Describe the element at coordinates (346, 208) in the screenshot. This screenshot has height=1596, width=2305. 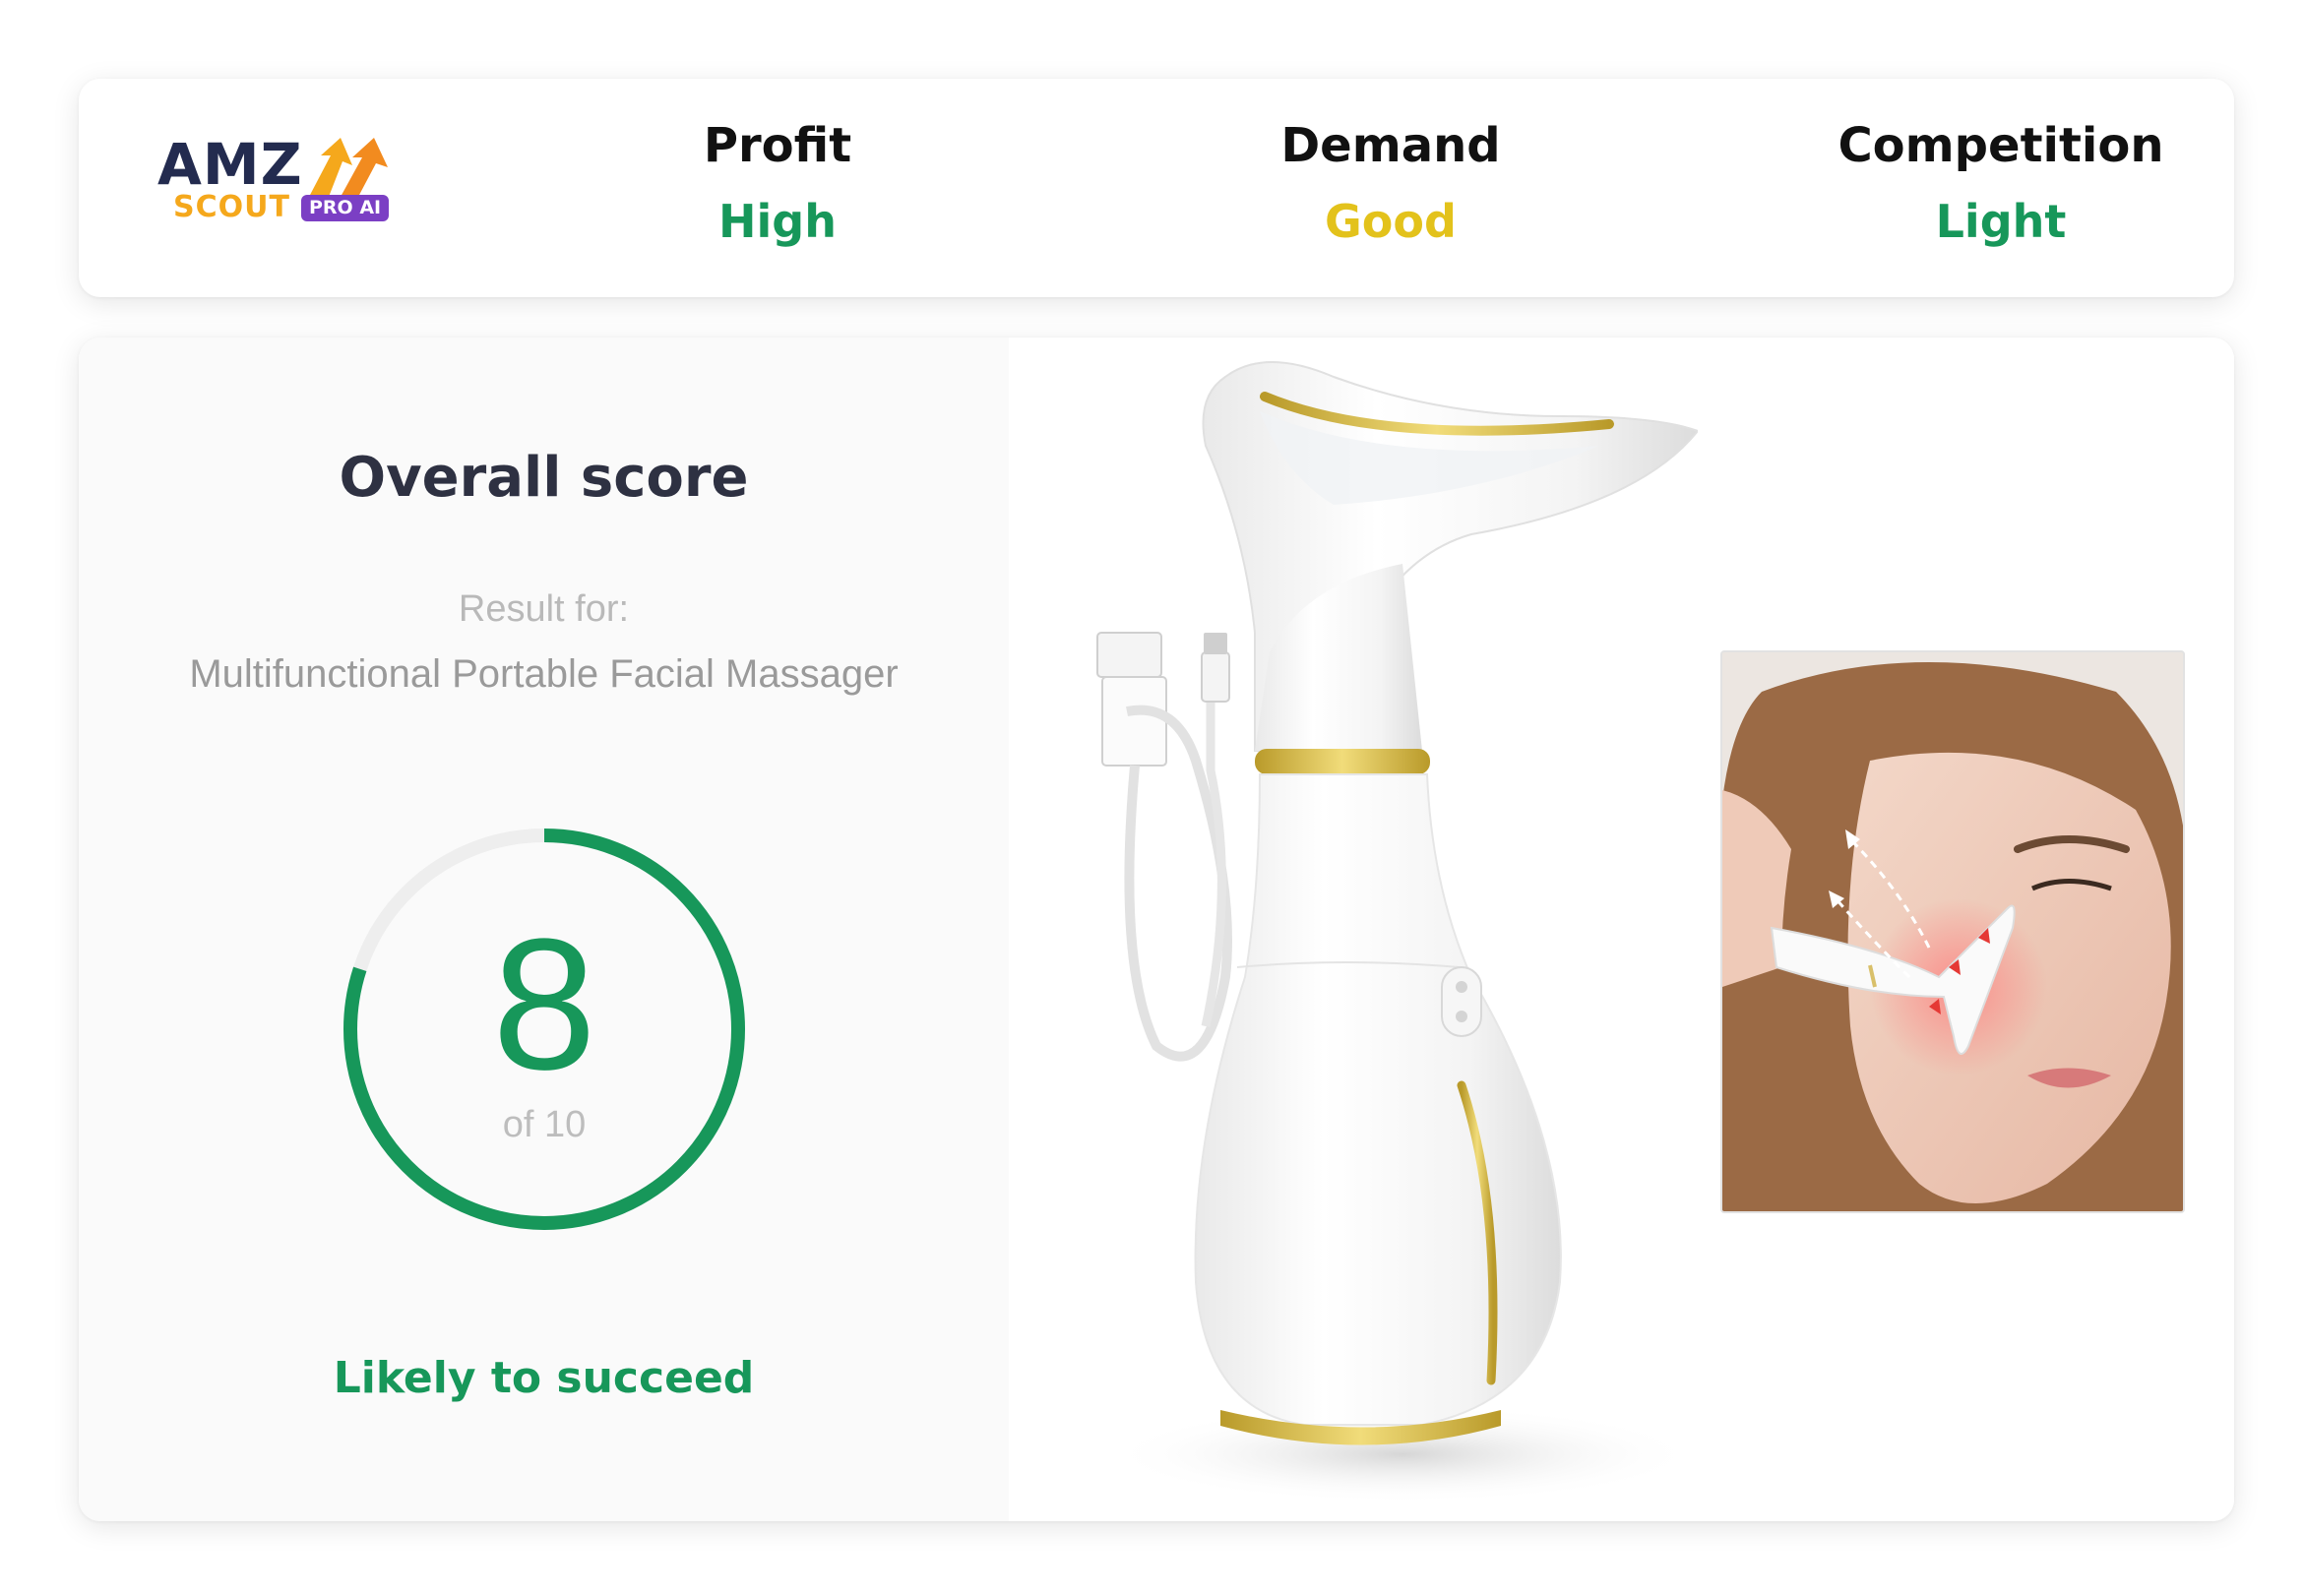
I see `logo-pro-ai-badge: PRO AI` at that location.